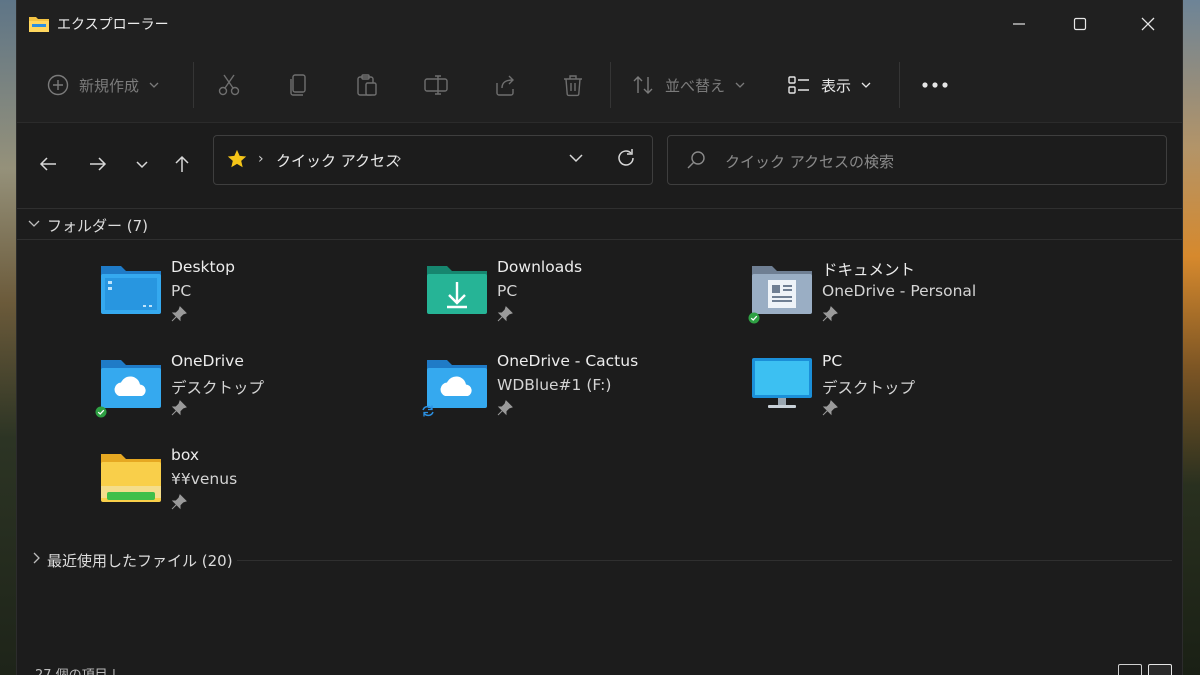  I want to click on new-button-label: 新規作成, so click(109, 85).